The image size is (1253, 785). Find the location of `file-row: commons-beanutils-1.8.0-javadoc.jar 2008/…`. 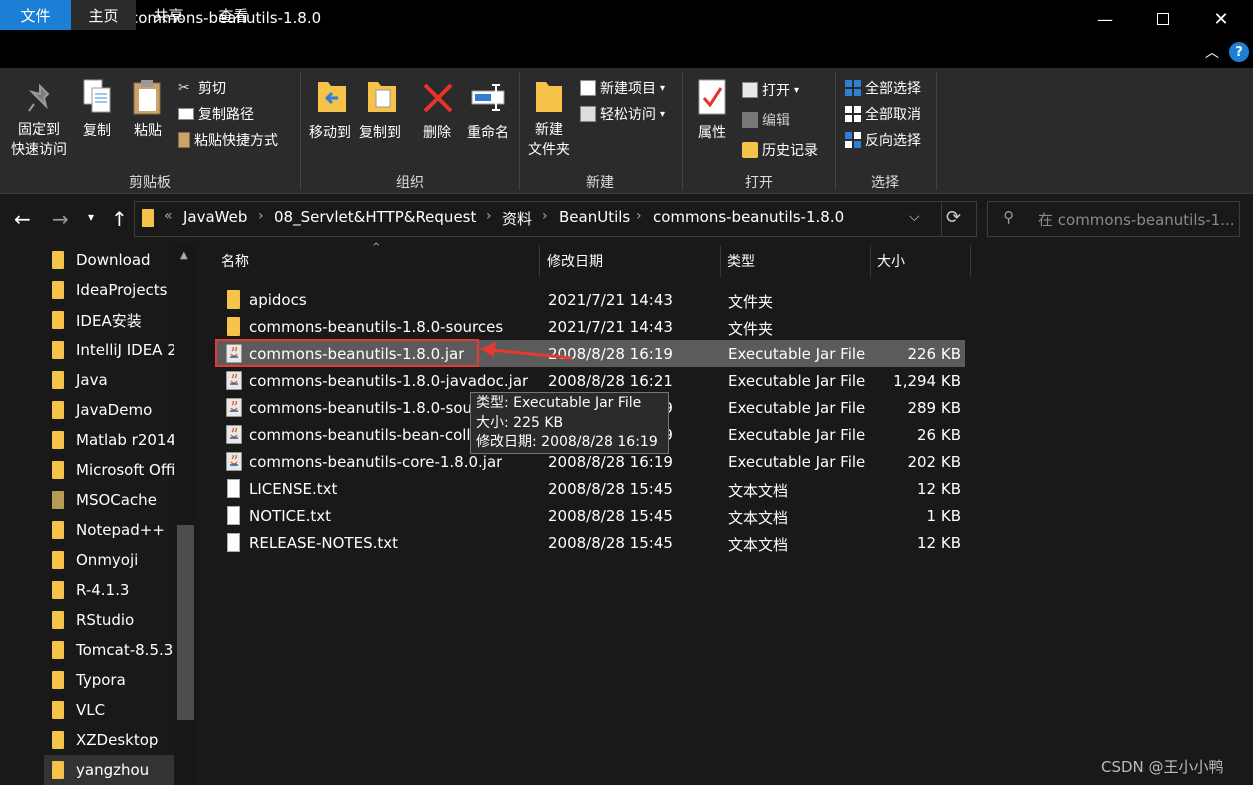

file-row: commons-beanutils-1.8.0-javadoc.jar 2008/… is located at coordinates (590, 380).